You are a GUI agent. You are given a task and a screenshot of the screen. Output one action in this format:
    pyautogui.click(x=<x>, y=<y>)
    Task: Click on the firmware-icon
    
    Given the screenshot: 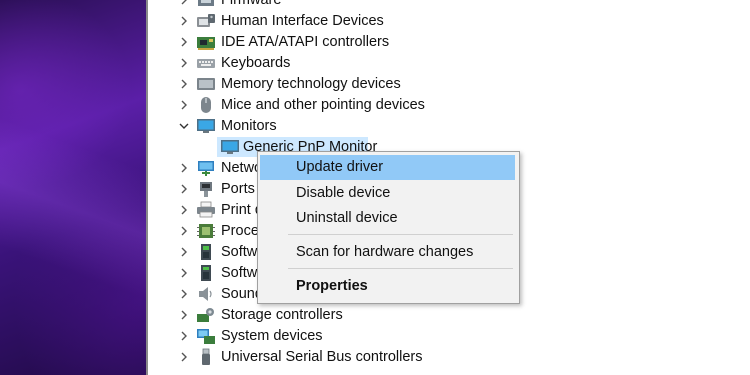 What is the action you would take?
    pyautogui.click(x=206, y=4)
    